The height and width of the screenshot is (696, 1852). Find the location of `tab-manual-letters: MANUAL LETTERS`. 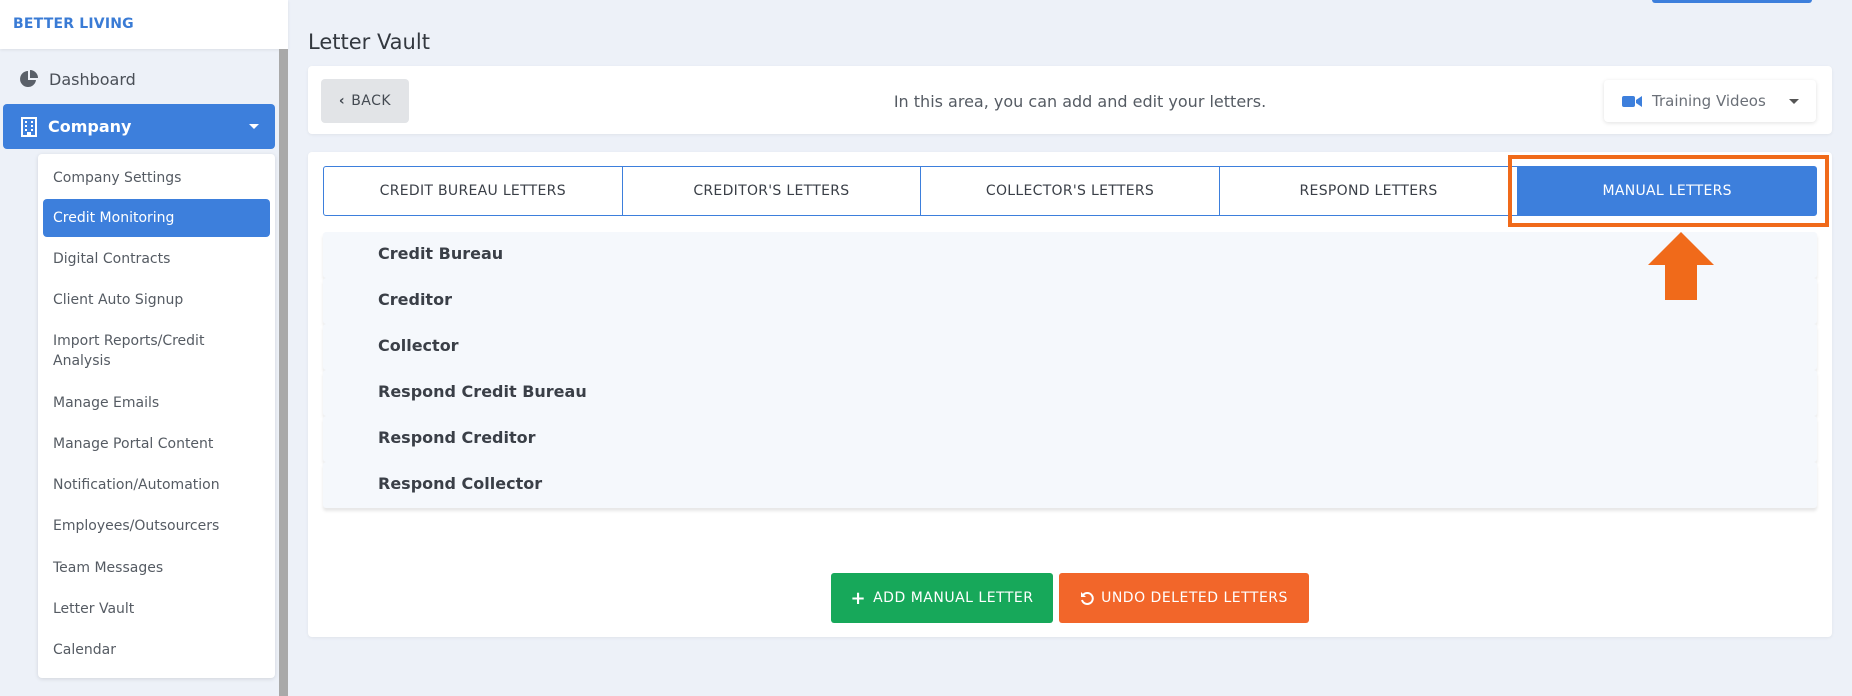

tab-manual-letters: MANUAL LETTERS is located at coordinates (1667, 191).